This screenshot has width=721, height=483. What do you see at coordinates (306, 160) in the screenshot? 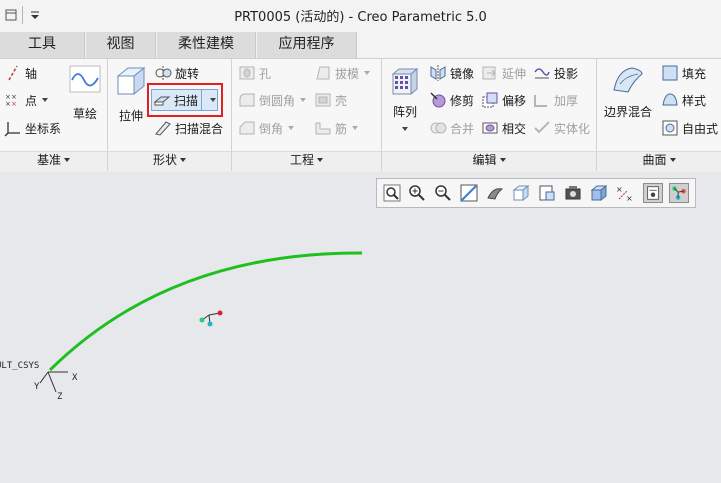
I see `engineering-group-label: 工程` at bounding box center [306, 160].